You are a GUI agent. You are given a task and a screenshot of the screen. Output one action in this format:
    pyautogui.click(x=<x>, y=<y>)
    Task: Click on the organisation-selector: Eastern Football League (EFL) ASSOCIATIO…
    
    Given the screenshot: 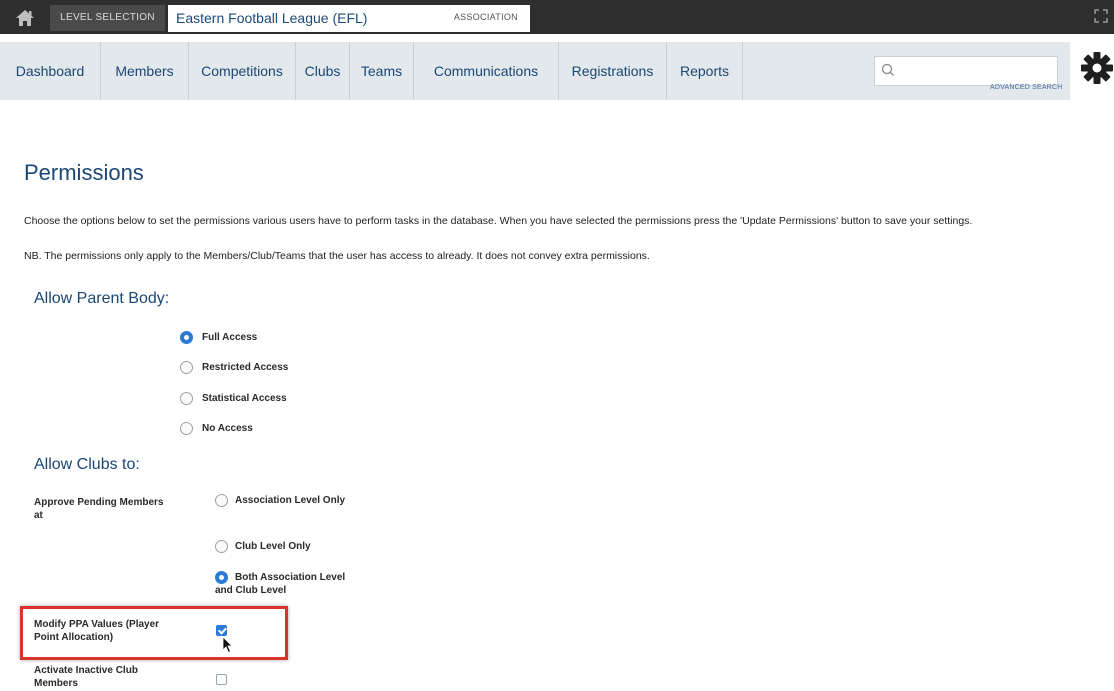 What is the action you would take?
    pyautogui.click(x=349, y=18)
    